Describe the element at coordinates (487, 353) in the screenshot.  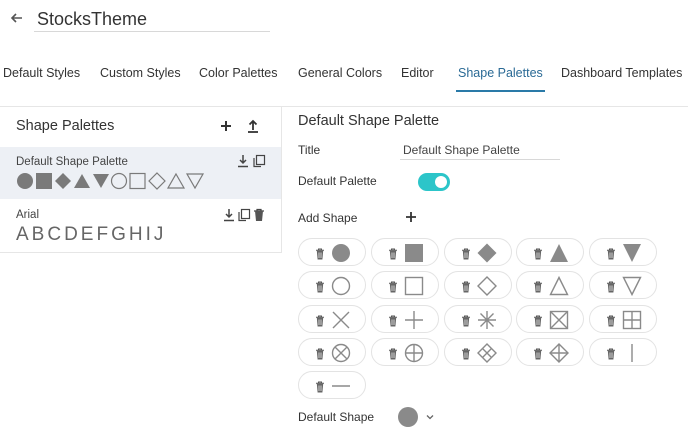
I see `diamond-x-icon` at that location.